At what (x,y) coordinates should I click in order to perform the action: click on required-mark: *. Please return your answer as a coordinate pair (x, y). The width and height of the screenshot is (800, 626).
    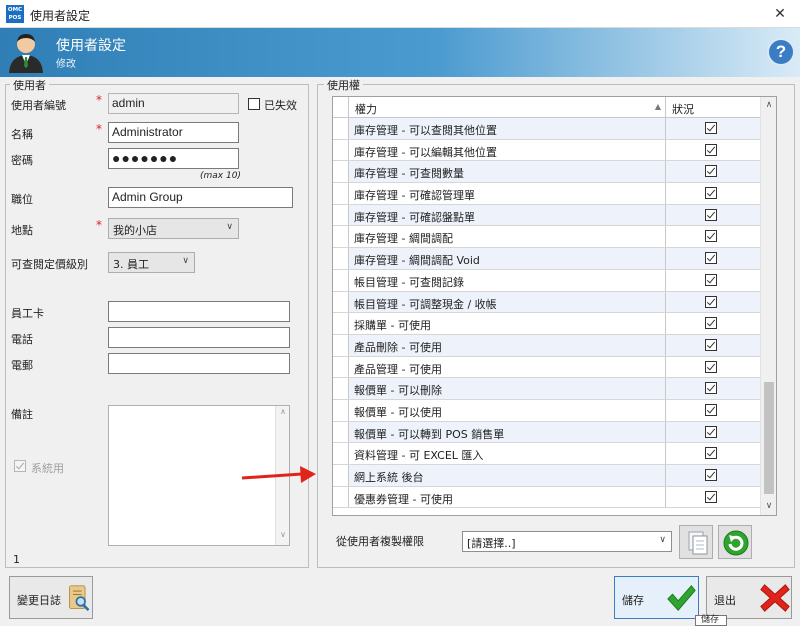
    Looking at the image, I should click on (99, 225).